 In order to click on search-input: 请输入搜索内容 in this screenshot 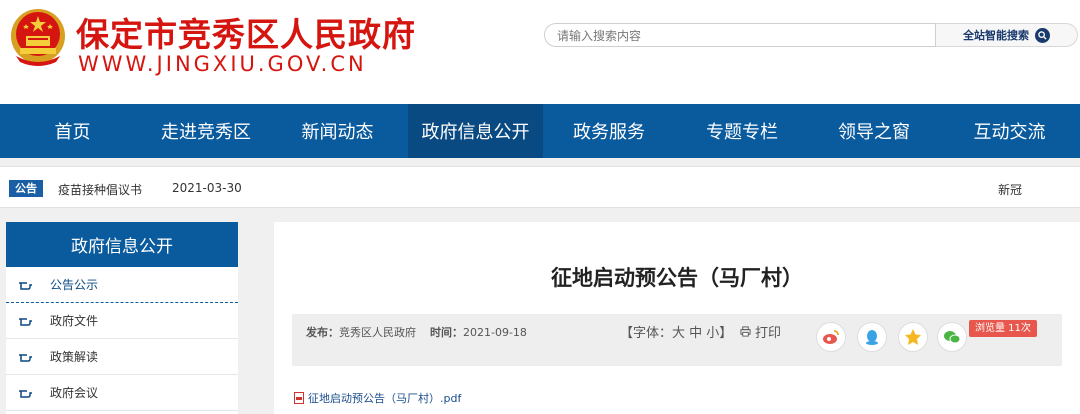, I will do `click(740, 35)`.